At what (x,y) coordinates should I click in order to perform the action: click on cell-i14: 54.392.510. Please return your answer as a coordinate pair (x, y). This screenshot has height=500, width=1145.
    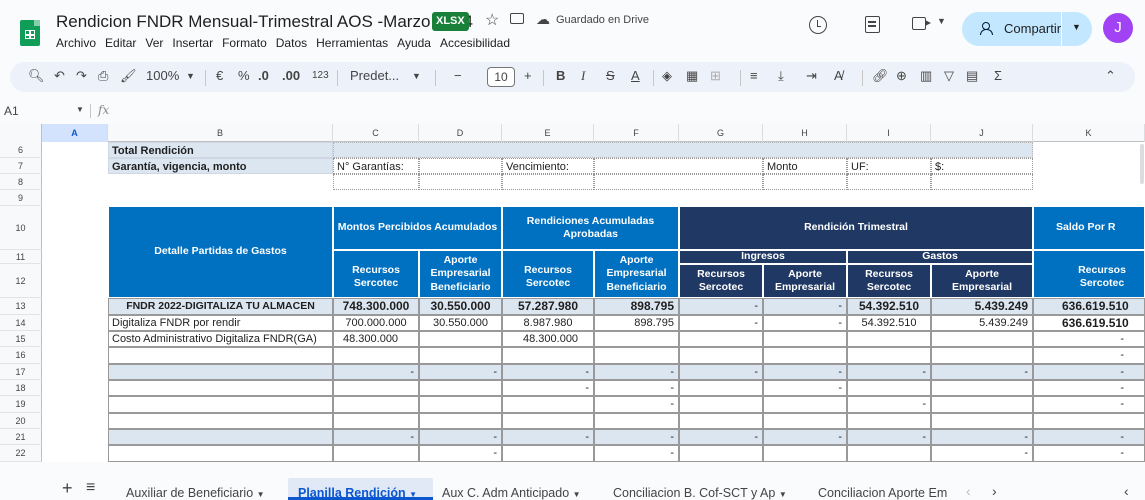
    Looking at the image, I should click on (889, 323).